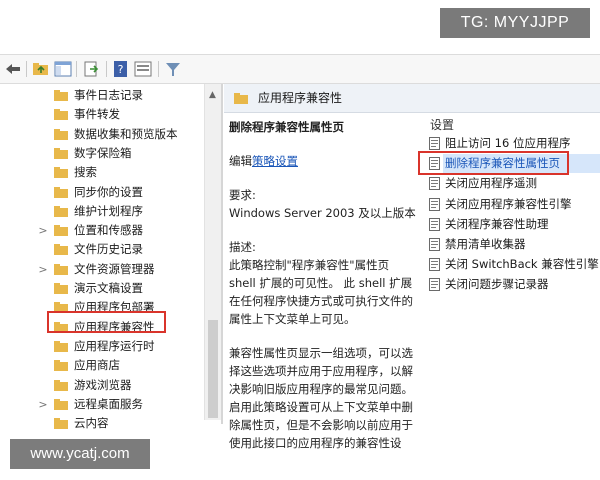  I want to click on tree-item: 事件转发, so click(102, 114).